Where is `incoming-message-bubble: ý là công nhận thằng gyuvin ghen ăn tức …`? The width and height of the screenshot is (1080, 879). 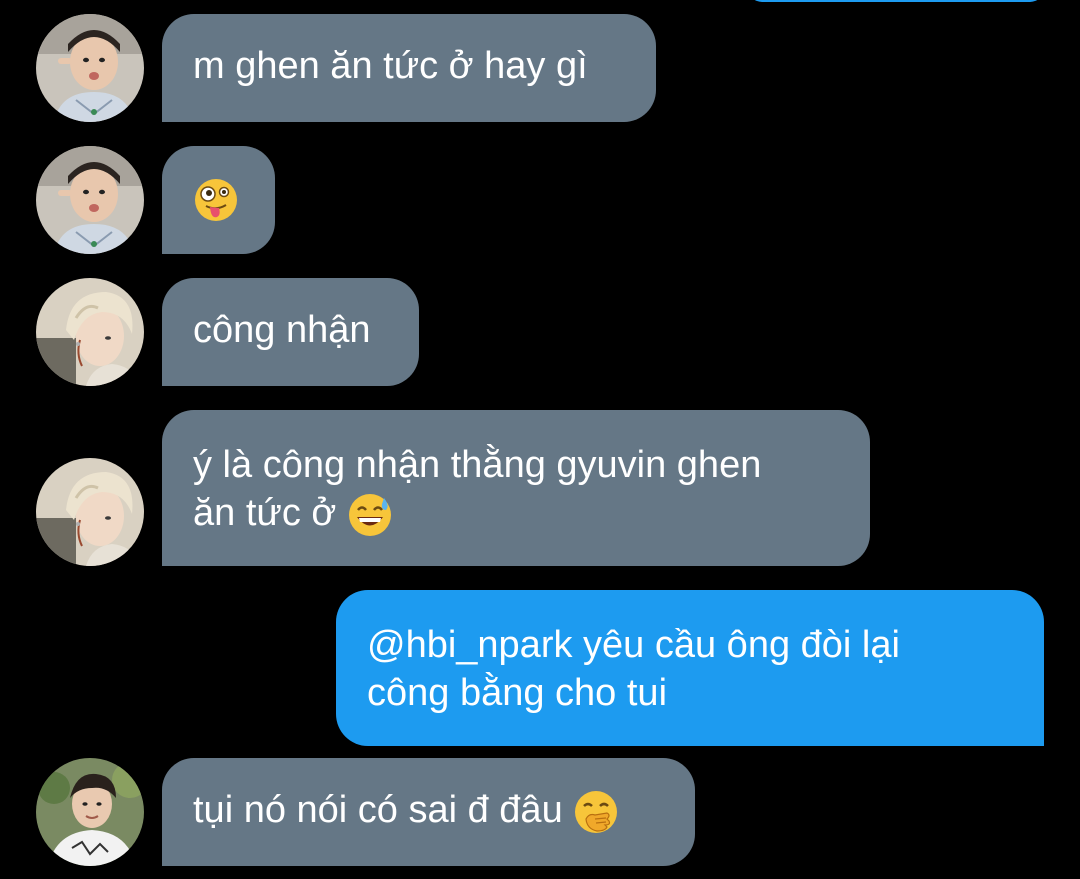
incoming-message-bubble: ý là công nhận thằng gyuvin ghen ăn tức … is located at coordinates (516, 488).